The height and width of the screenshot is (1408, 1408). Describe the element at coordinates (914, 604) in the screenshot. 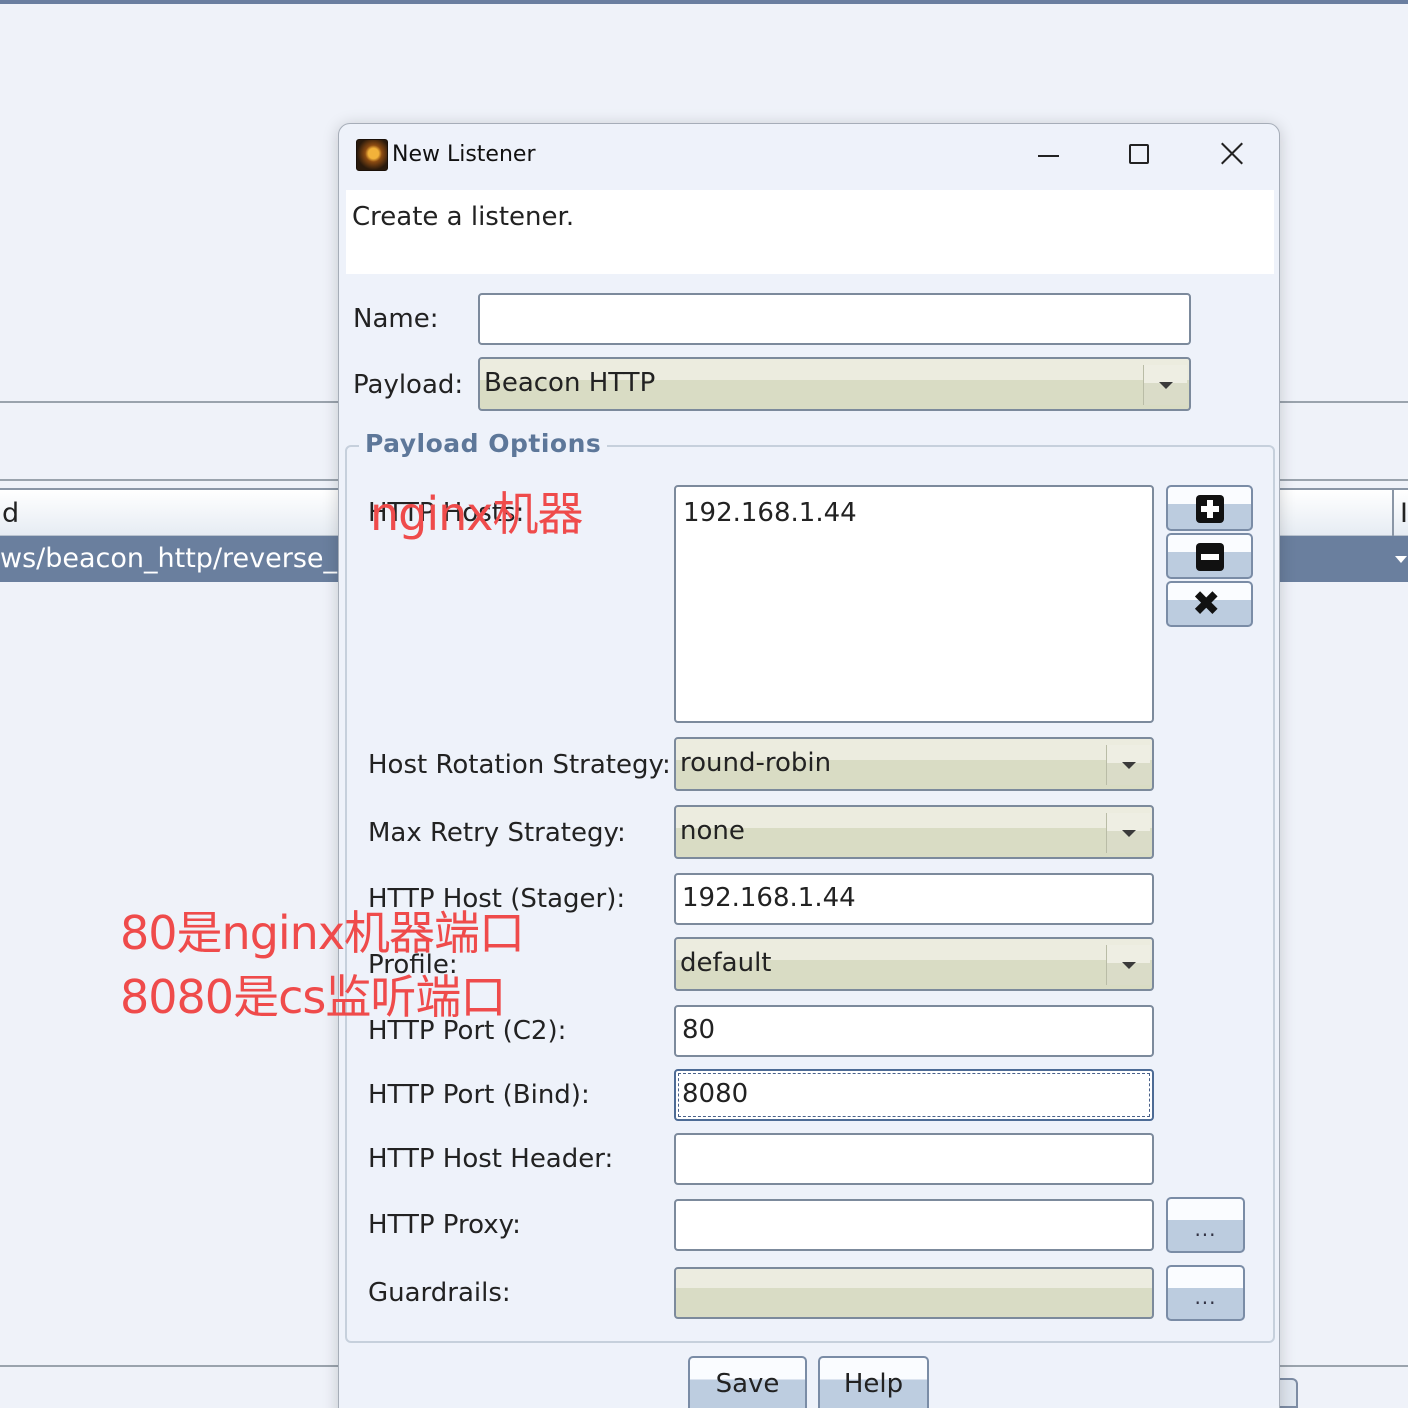

I see `http-hosts-list: 192.168.1.44` at that location.